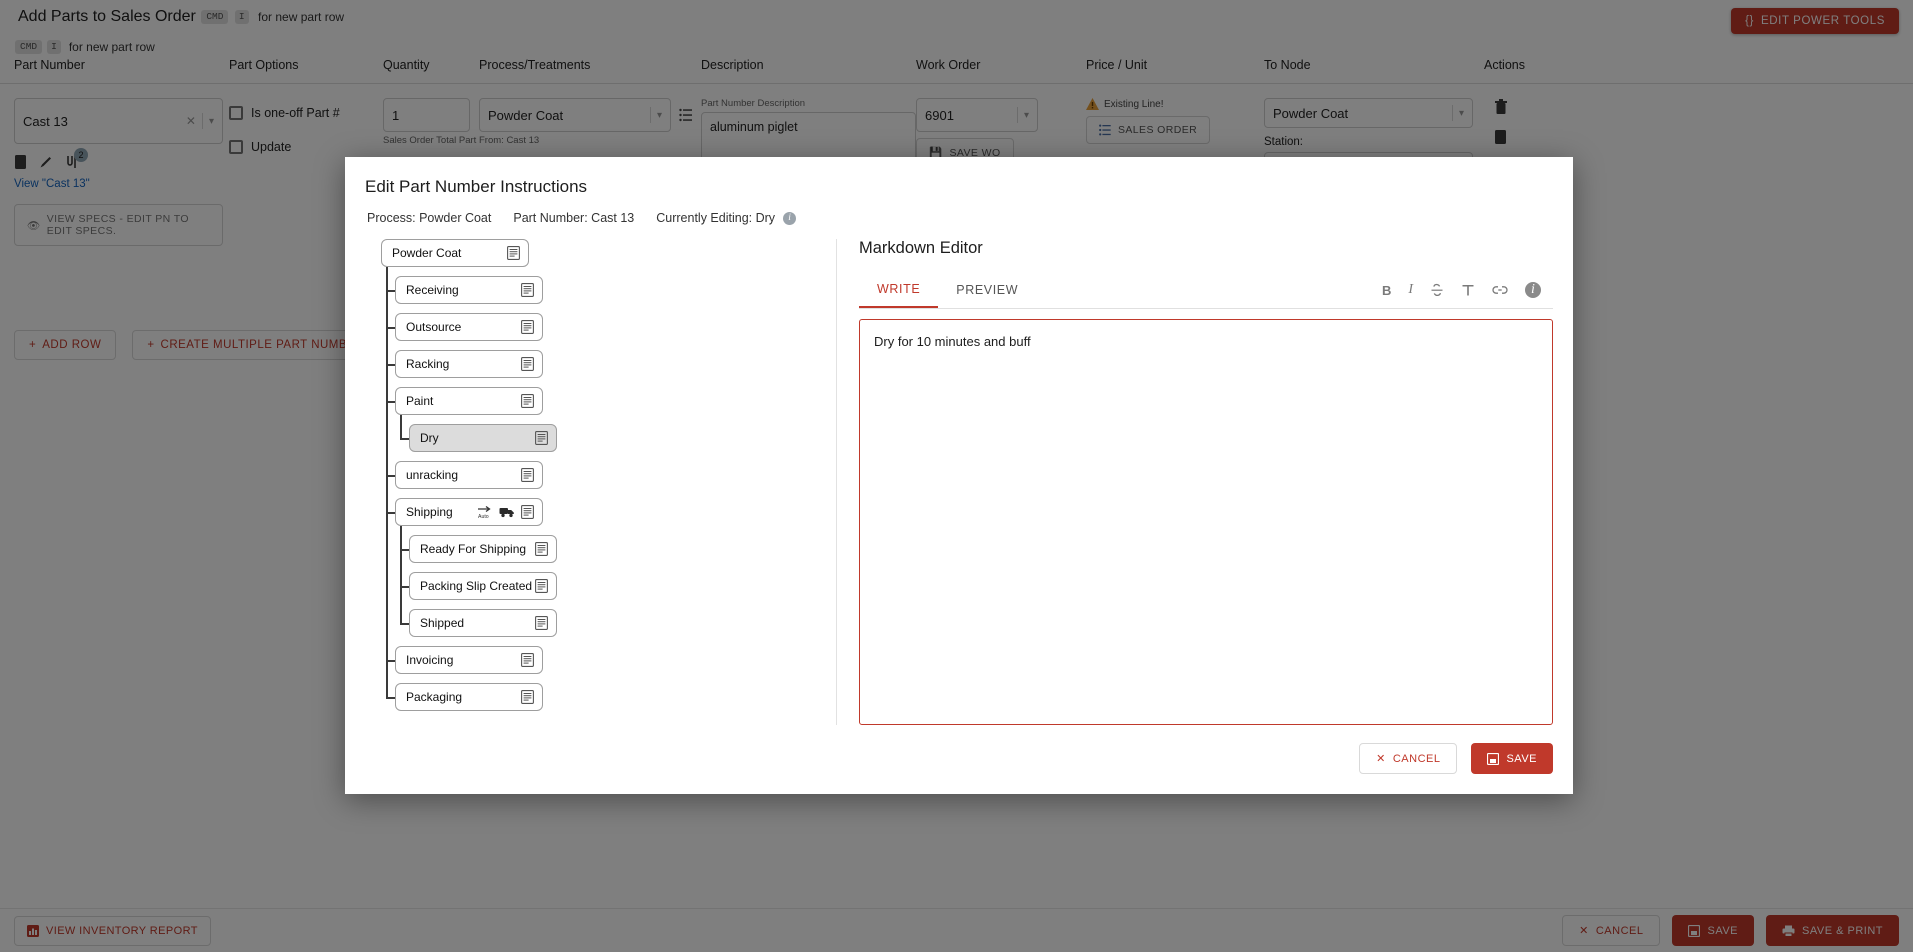 The width and height of the screenshot is (1913, 952). I want to click on bold-icon: B, so click(1386, 290).